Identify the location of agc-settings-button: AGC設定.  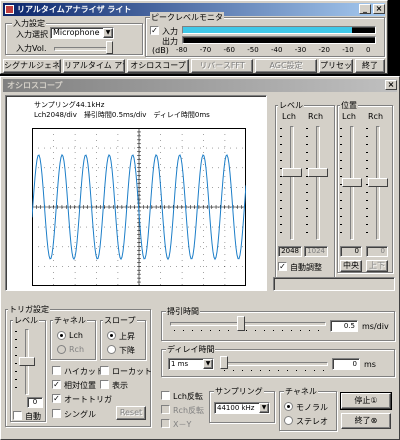
(286, 66).